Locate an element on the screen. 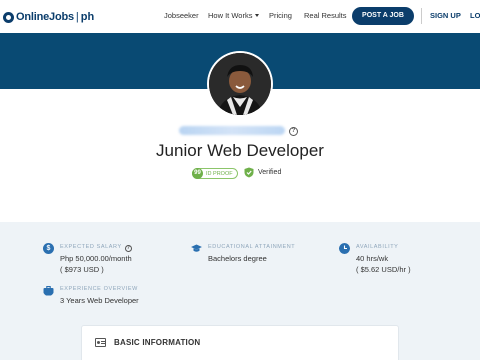 This screenshot has height=360, width=480. salary-label: EXPECTED SALARY is located at coordinates (91, 247).